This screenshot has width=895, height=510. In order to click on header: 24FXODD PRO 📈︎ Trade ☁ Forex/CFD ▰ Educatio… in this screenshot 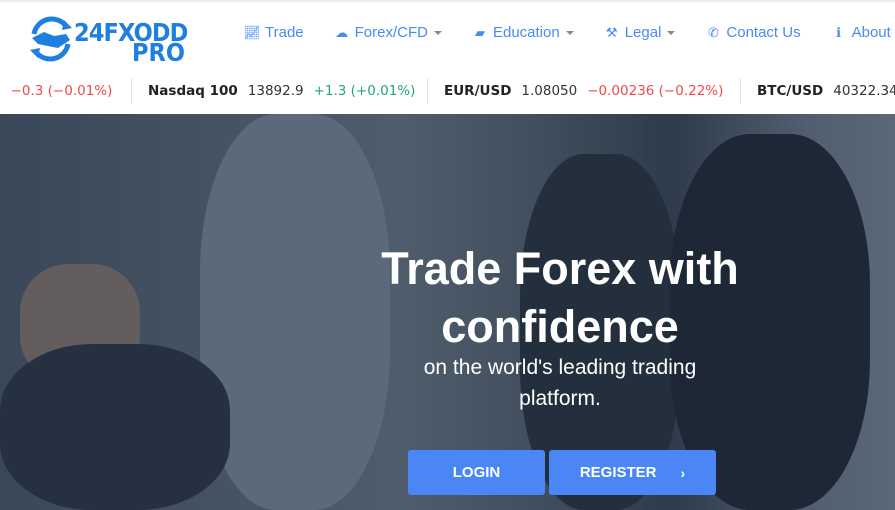, I will do `click(447, 35)`.